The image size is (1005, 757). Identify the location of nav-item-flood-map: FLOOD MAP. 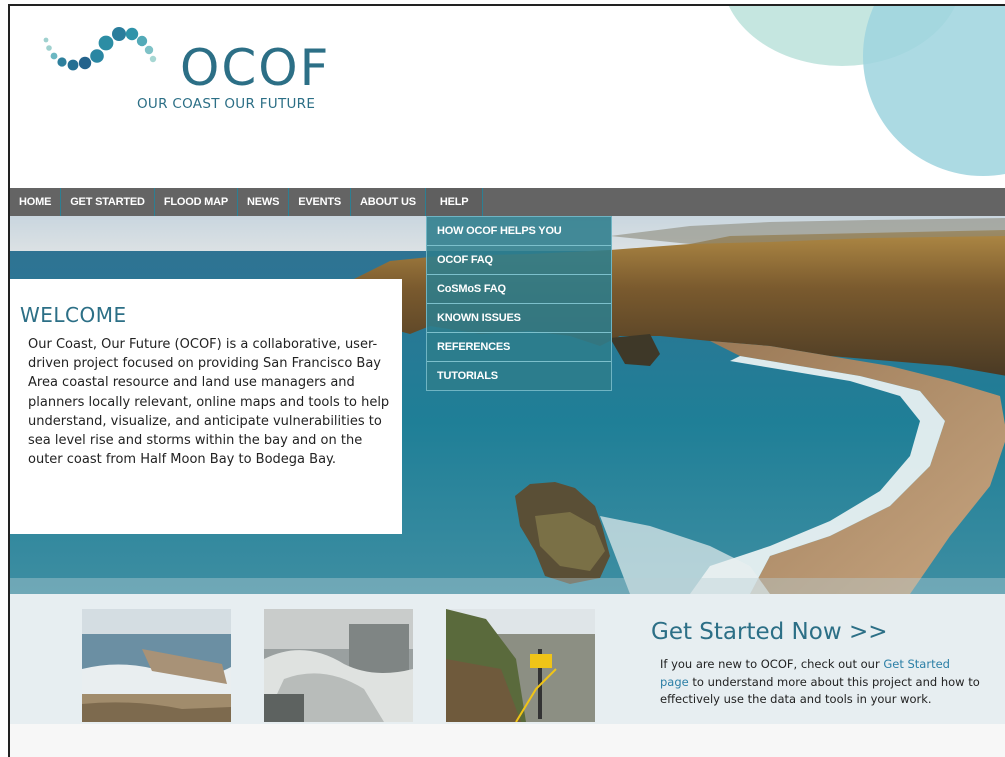
(197, 202).